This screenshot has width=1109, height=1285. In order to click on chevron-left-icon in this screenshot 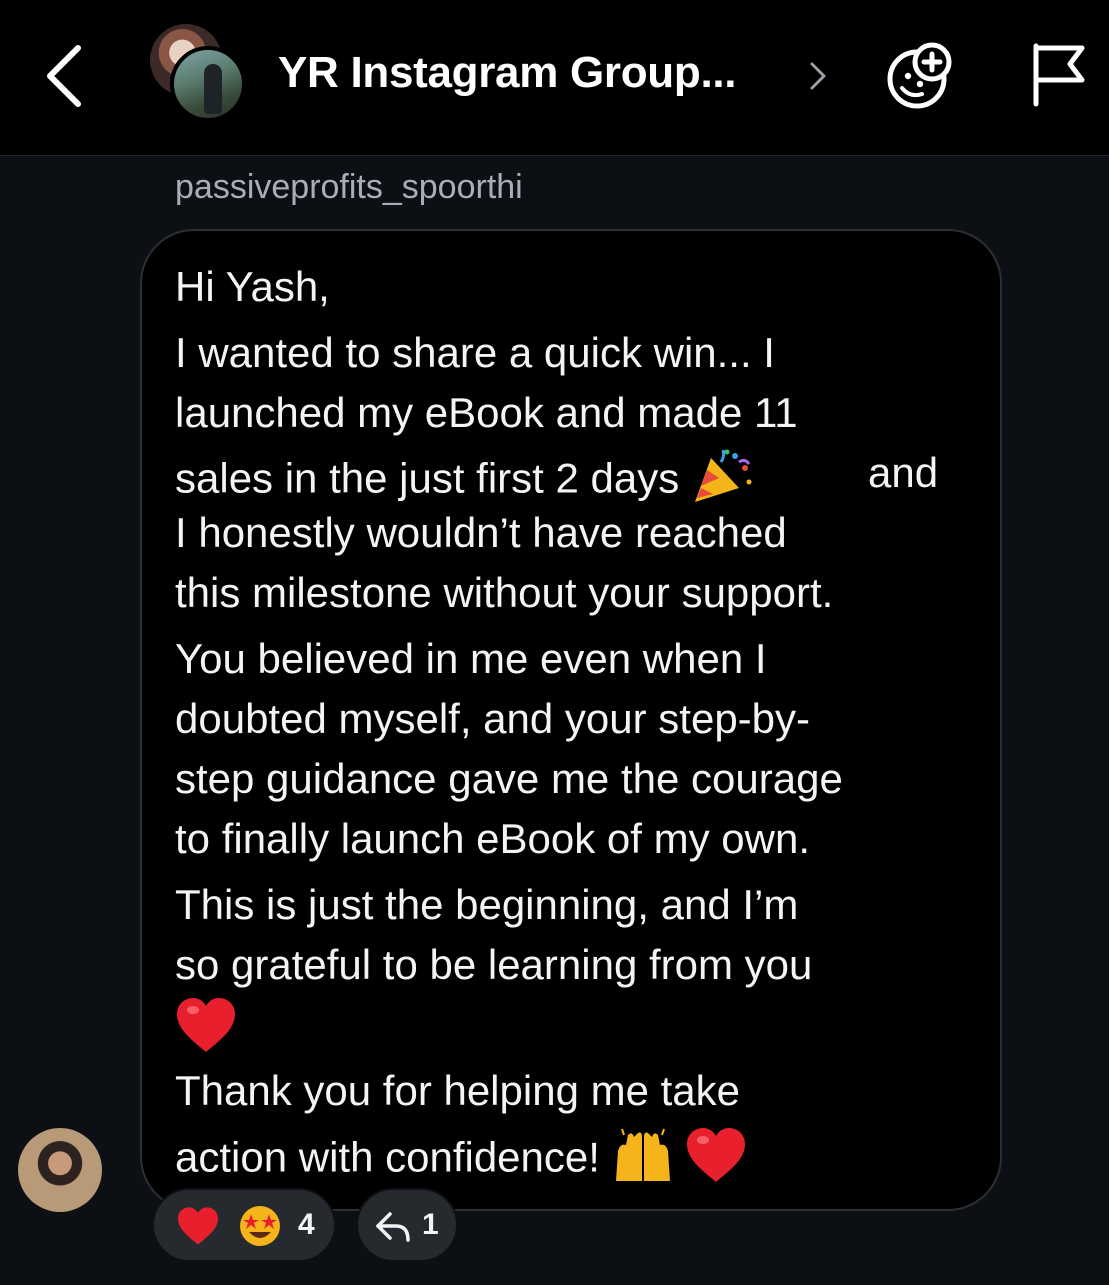, I will do `click(64, 76)`.